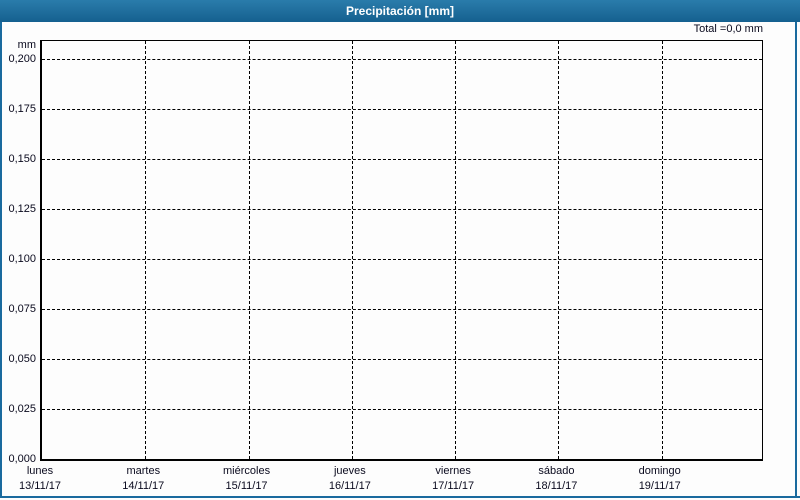 The height and width of the screenshot is (500, 800). What do you see at coordinates (143, 486) in the screenshot?
I see `x-day-date: 14/11/17` at bounding box center [143, 486].